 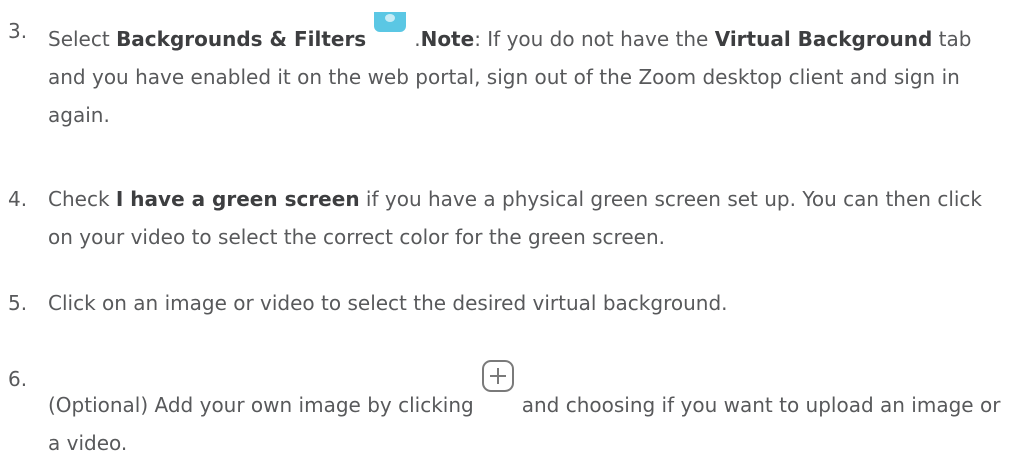 I want to click on add-plus-icon, so click(x=497, y=376).